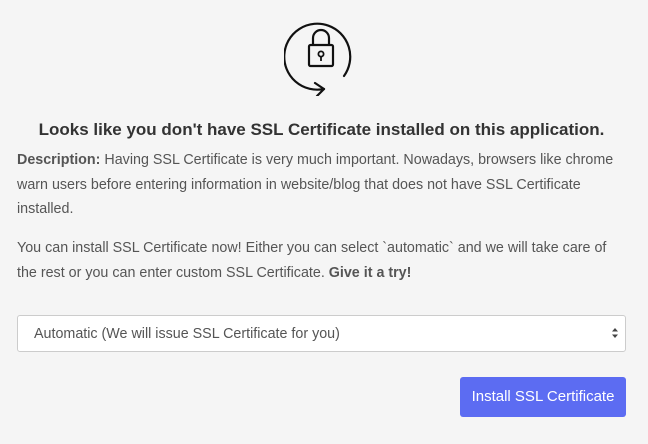 The height and width of the screenshot is (444, 648). Describe the element at coordinates (615, 333) in the screenshot. I see `caret-updown-icon` at that location.